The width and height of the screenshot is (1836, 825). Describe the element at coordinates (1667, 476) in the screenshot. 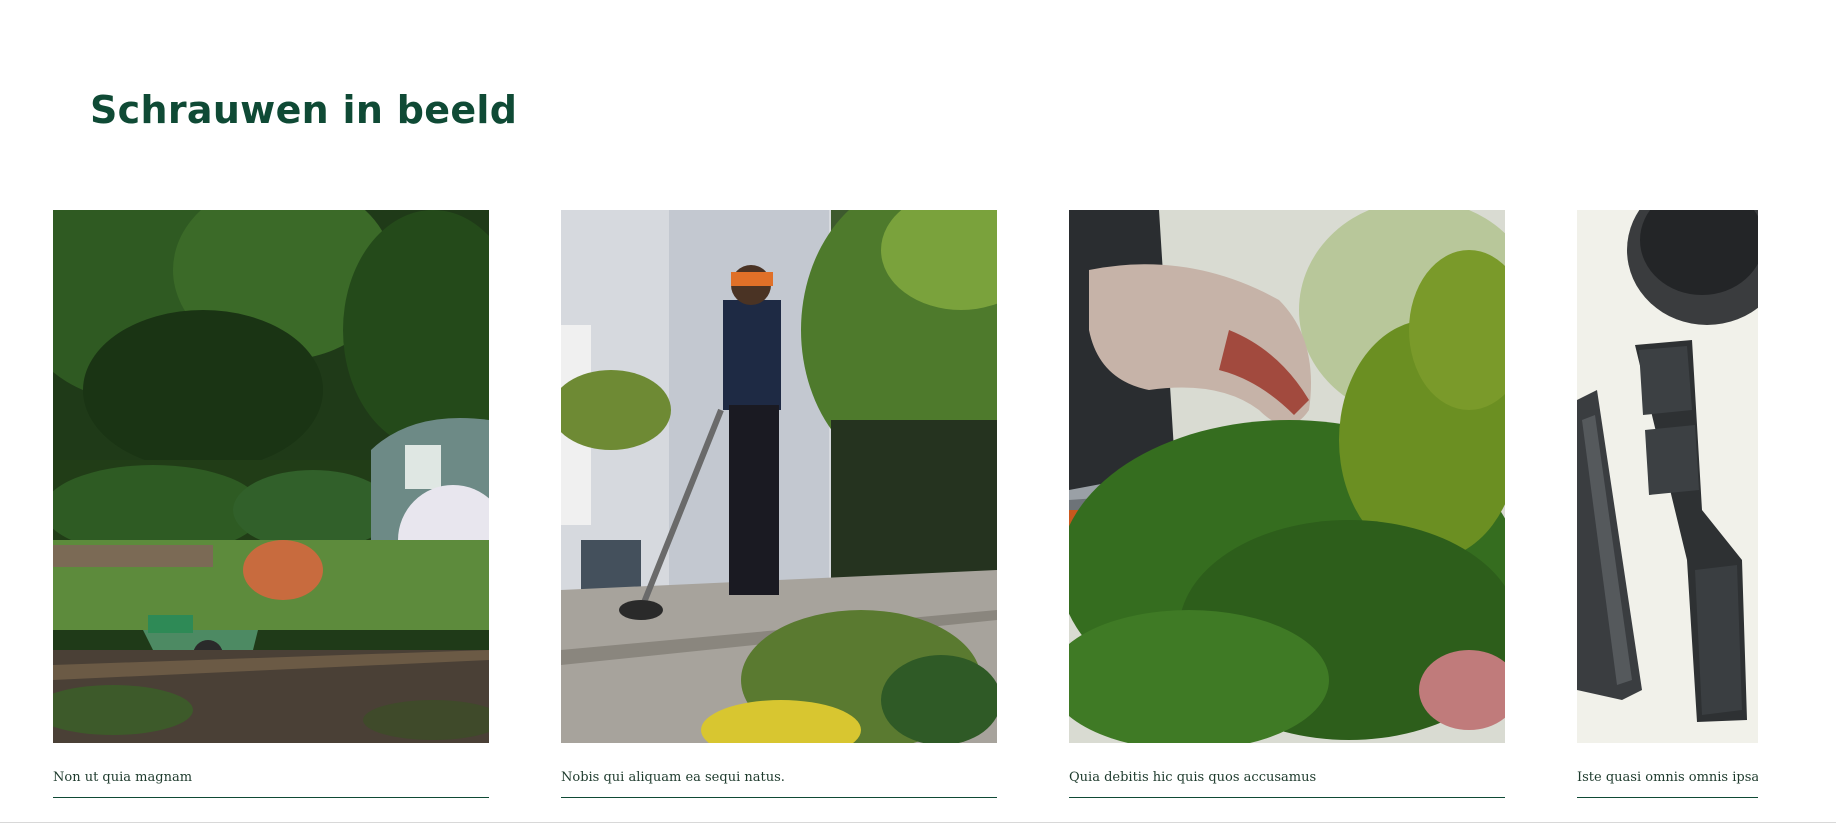

I see `plant-pots-photo` at that location.